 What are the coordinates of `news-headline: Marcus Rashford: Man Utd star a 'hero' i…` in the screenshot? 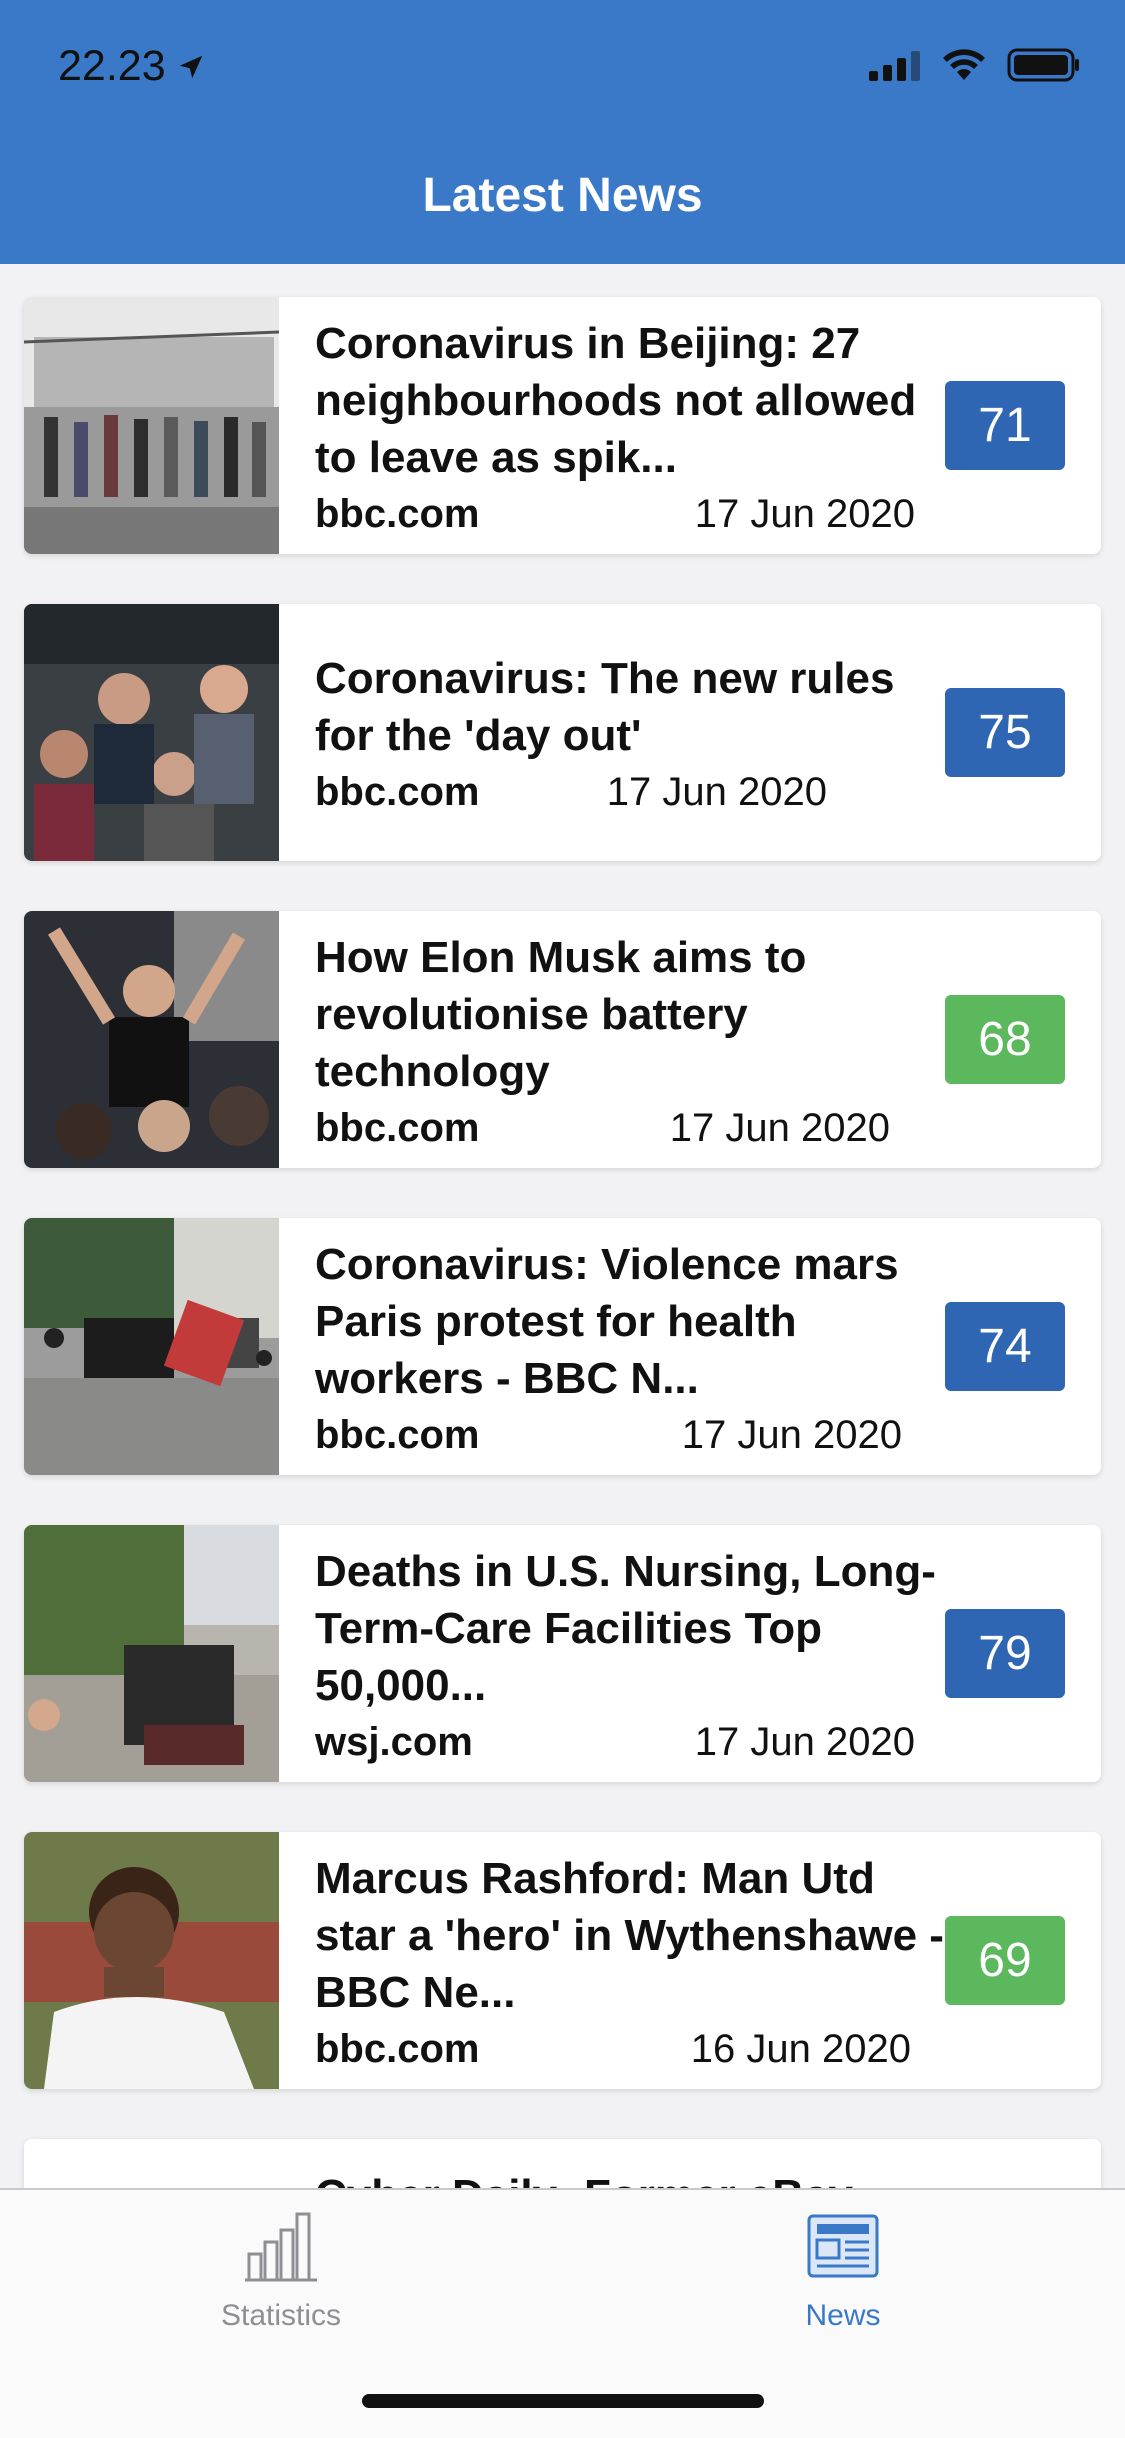 It's located at (629, 1935).